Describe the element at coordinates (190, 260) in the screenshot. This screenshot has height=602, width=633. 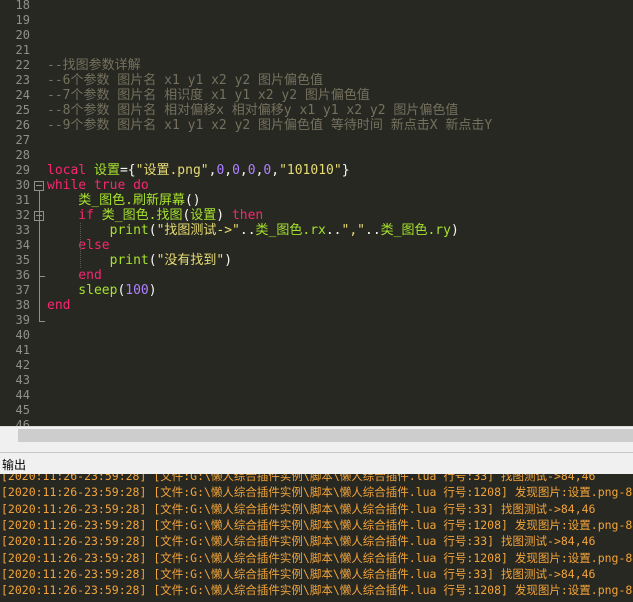
I see `code-token: "没有找到"` at that location.